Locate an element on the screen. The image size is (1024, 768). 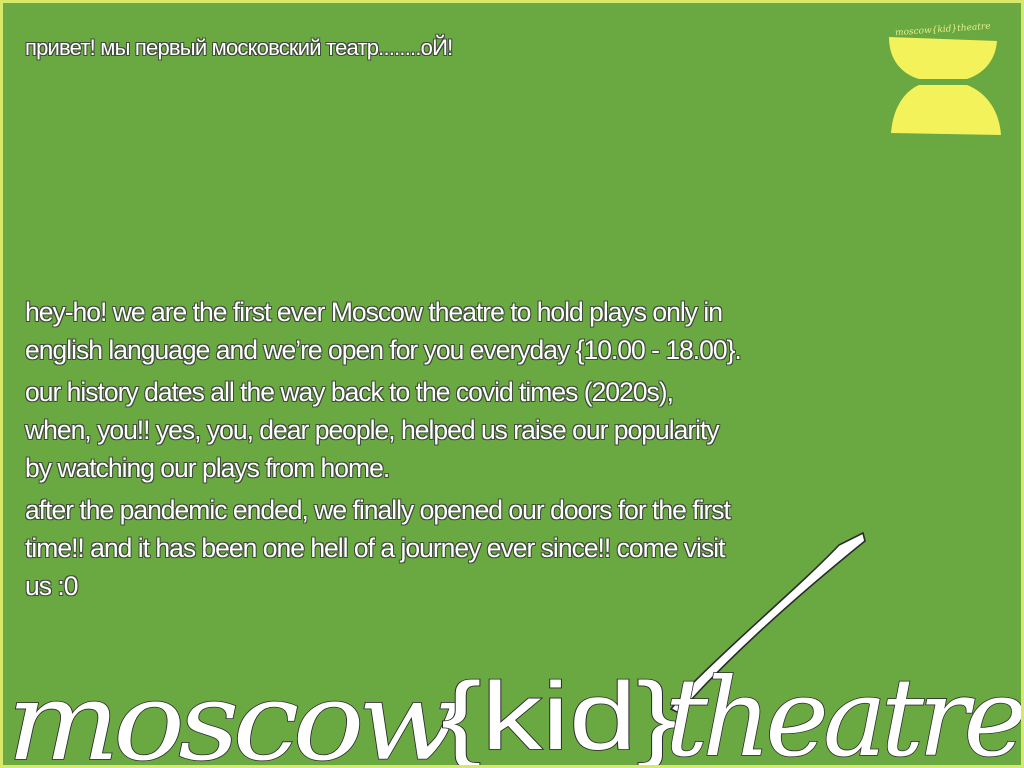
hourglass-logo-icon is located at coordinates (945, 86).